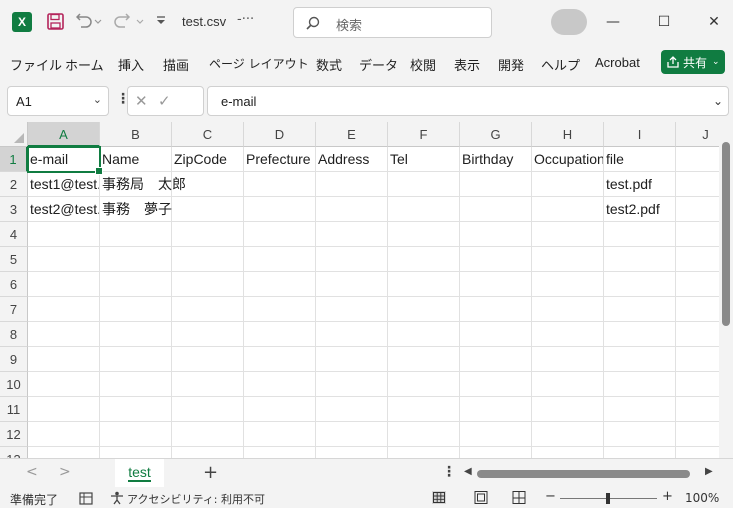 This screenshot has width=733, height=508. What do you see at coordinates (64, 284) in the screenshot?
I see `cell-a6` at bounding box center [64, 284].